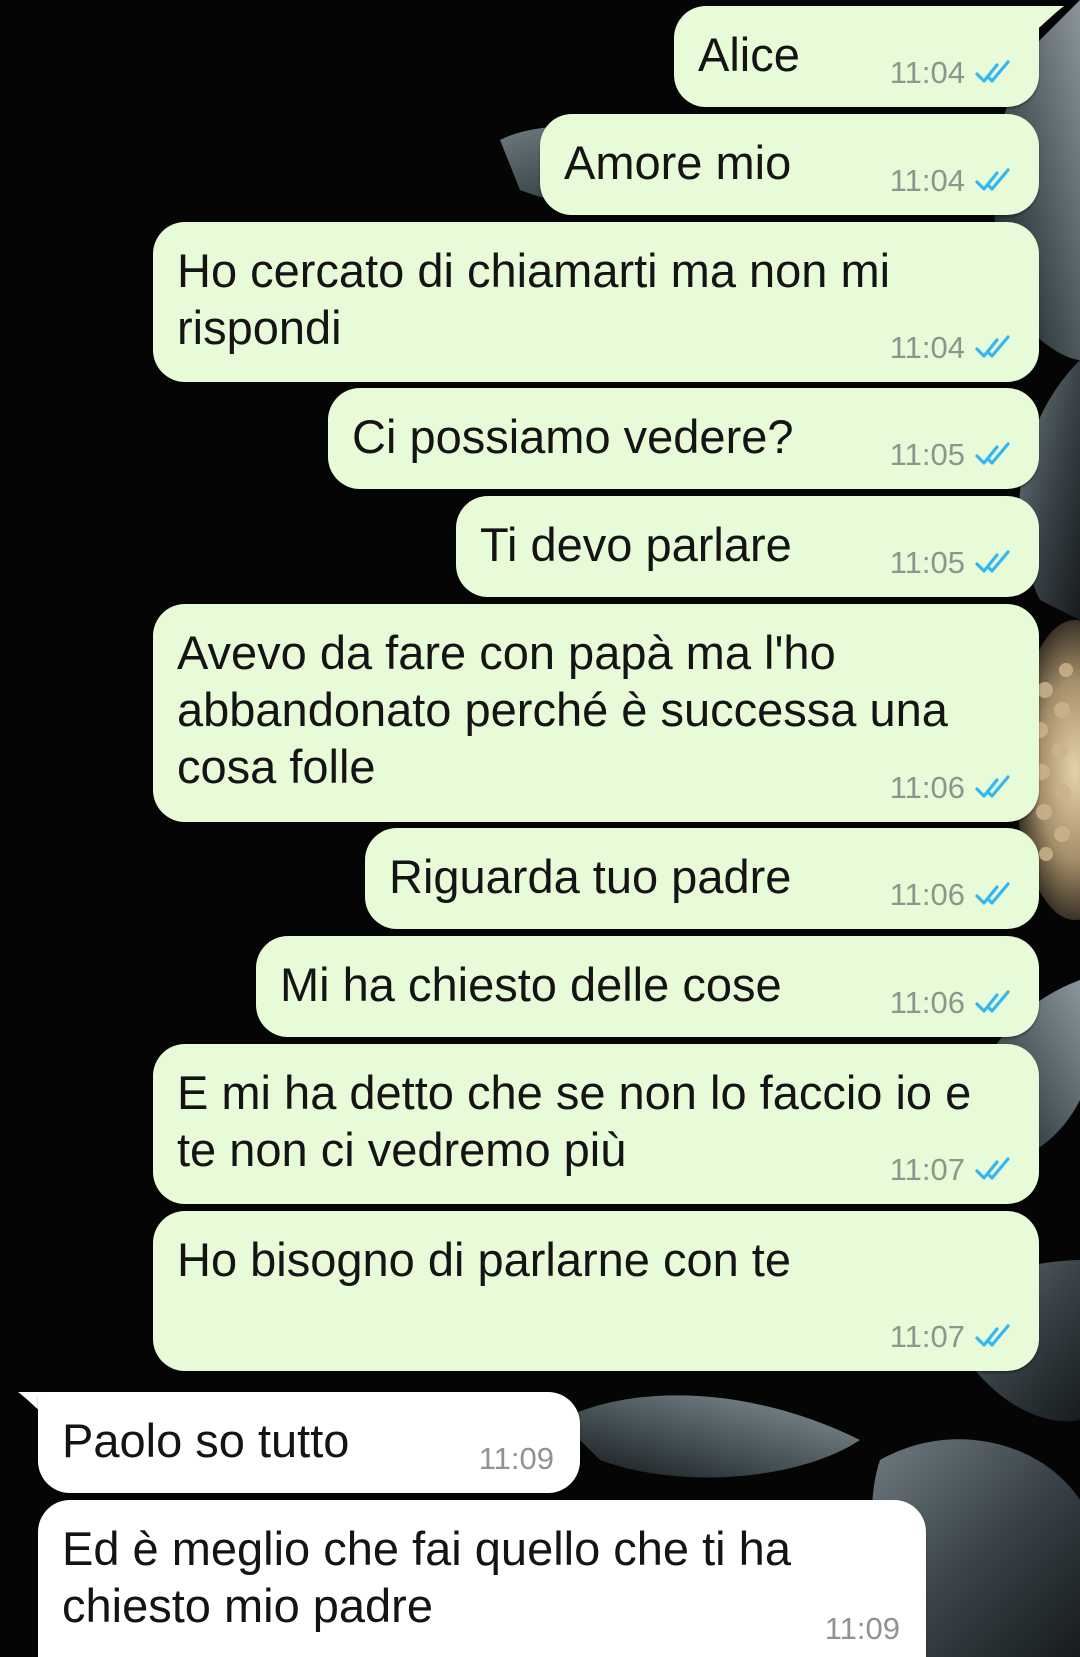 Image resolution: width=1080 pixels, height=1657 pixels. I want to click on message-text: Alice, so click(749, 54).